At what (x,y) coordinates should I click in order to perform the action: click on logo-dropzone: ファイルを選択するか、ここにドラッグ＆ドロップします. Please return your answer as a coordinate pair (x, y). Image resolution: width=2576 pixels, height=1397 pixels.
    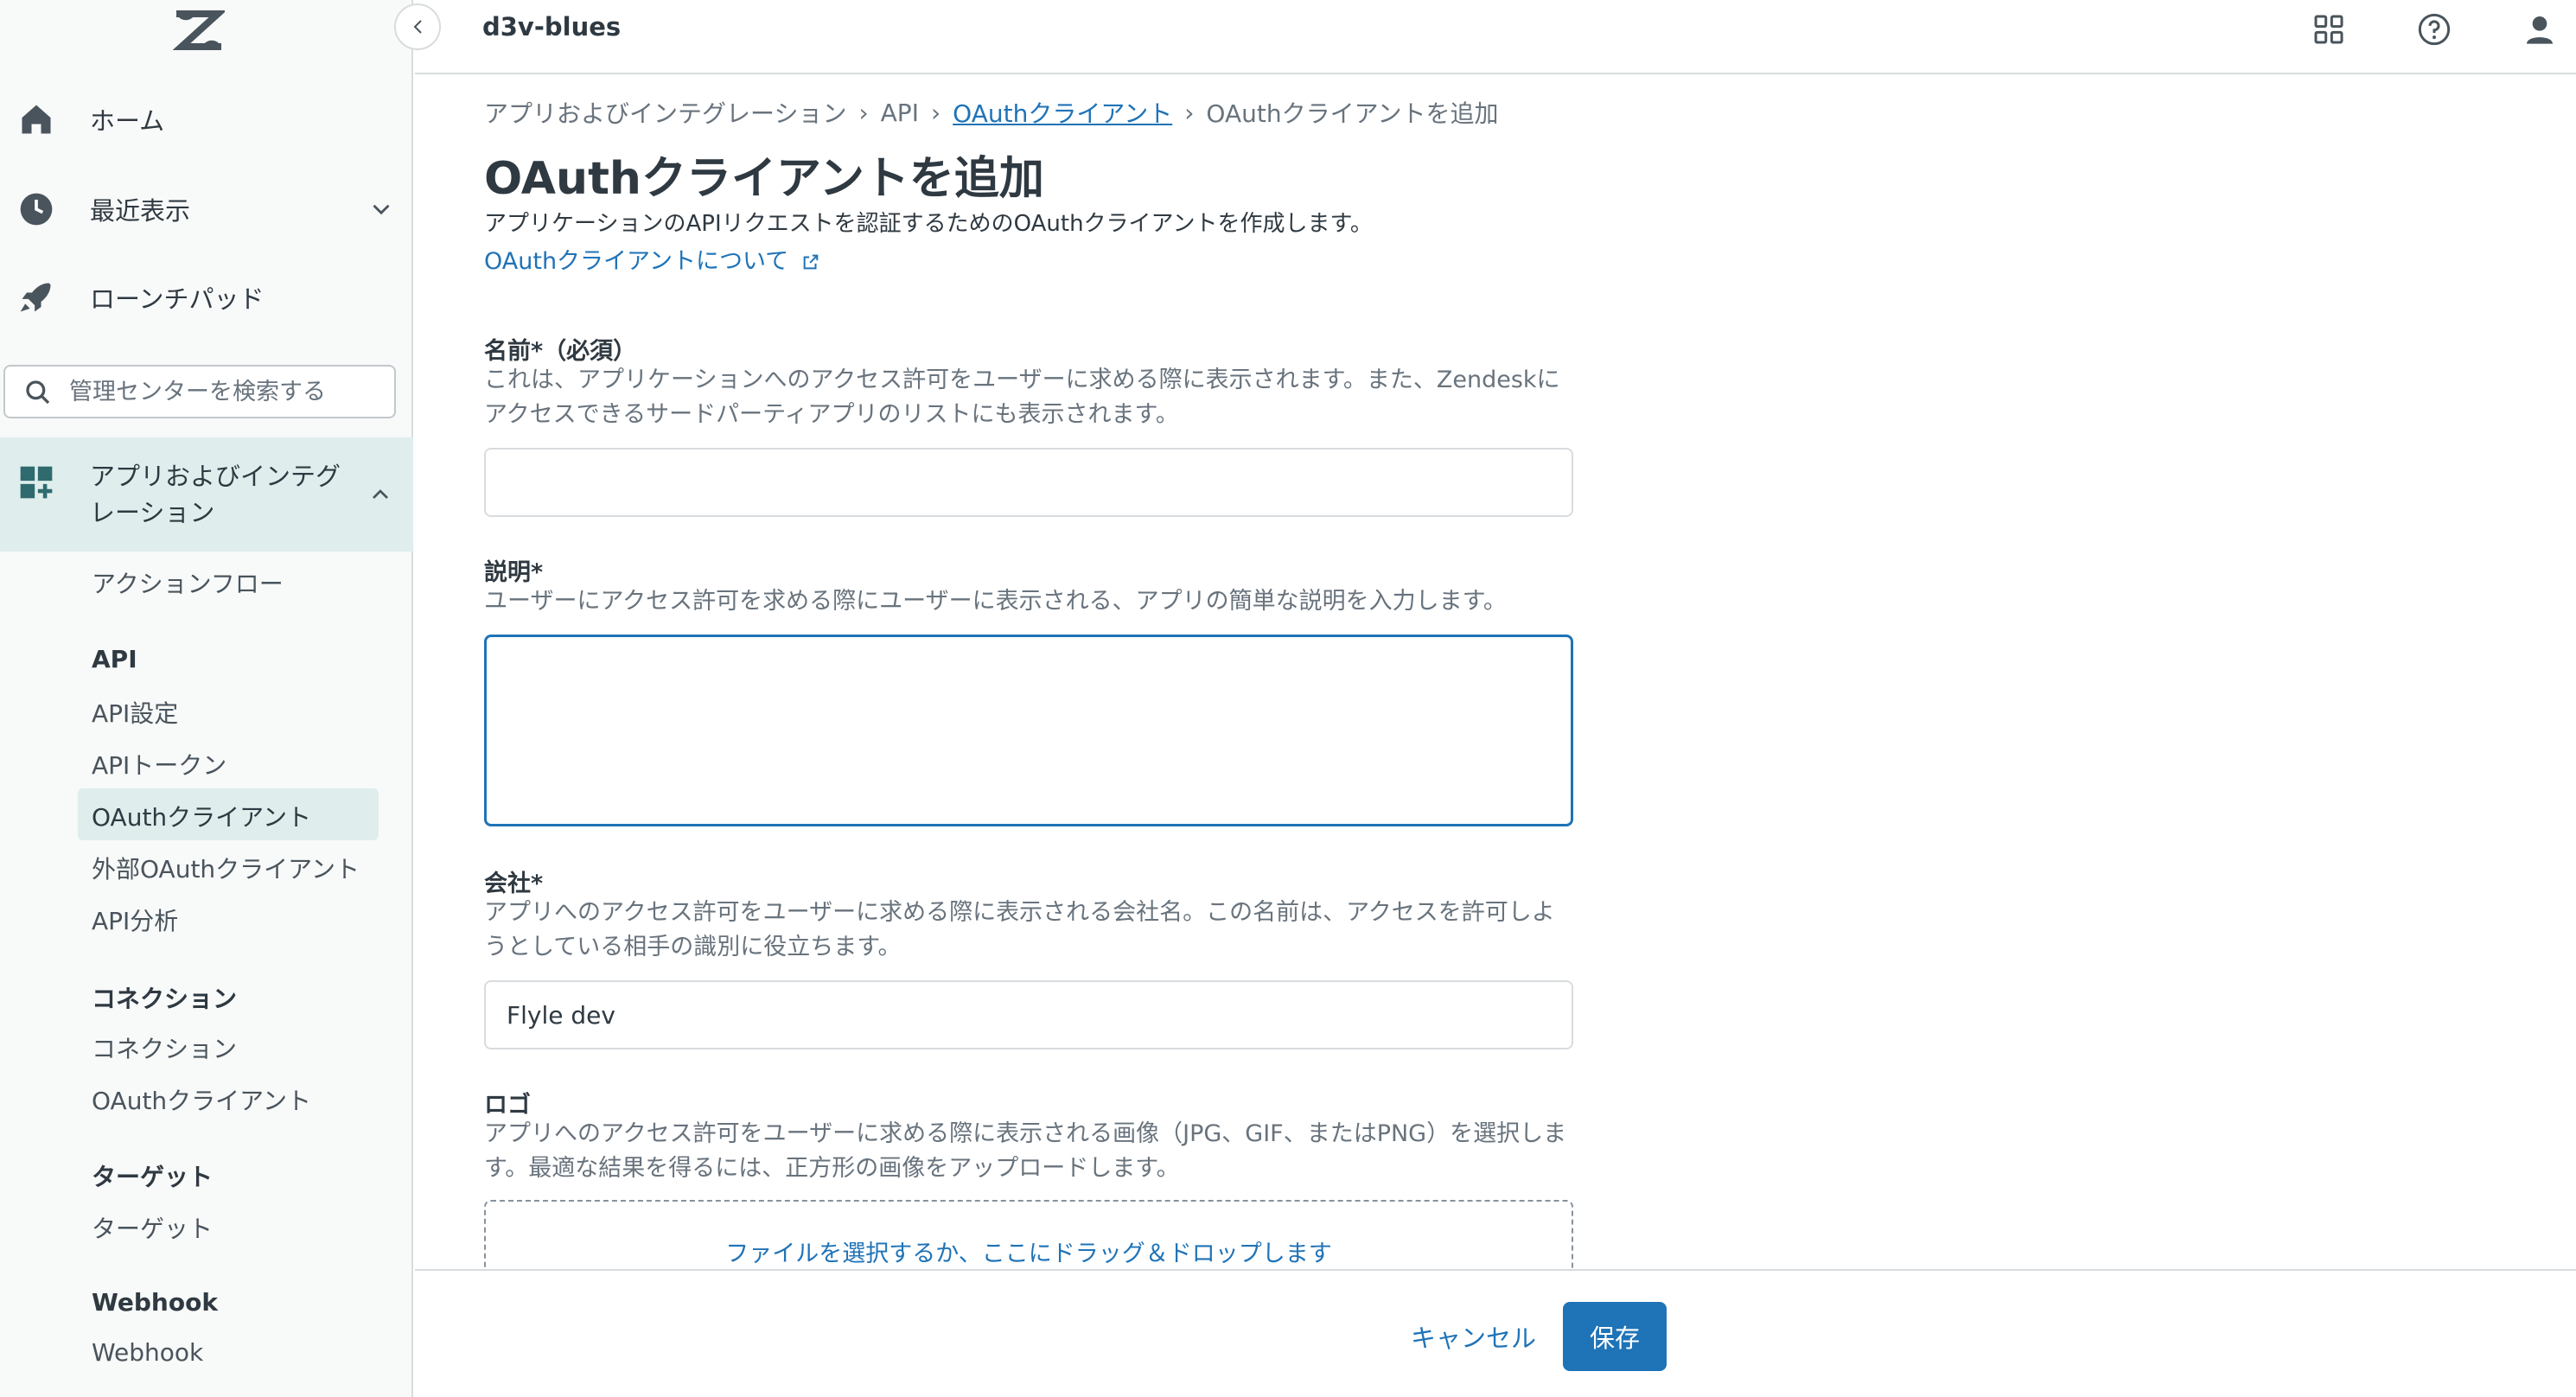
    Looking at the image, I should click on (1028, 1235).